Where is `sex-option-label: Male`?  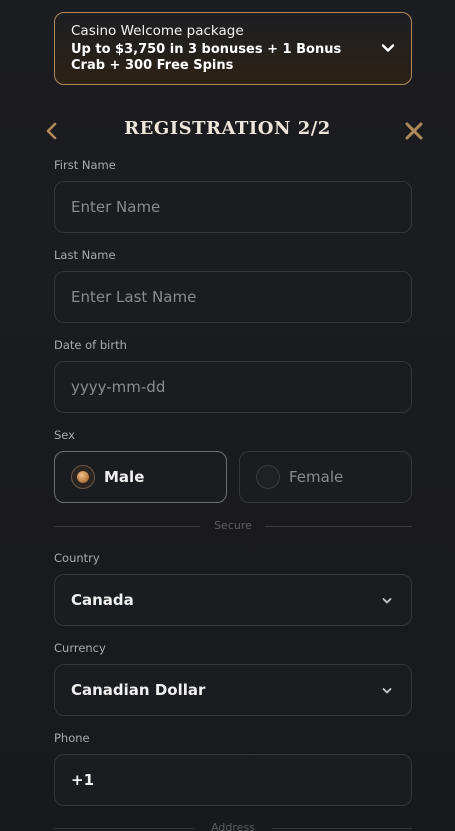 sex-option-label: Male is located at coordinates (124, 477).